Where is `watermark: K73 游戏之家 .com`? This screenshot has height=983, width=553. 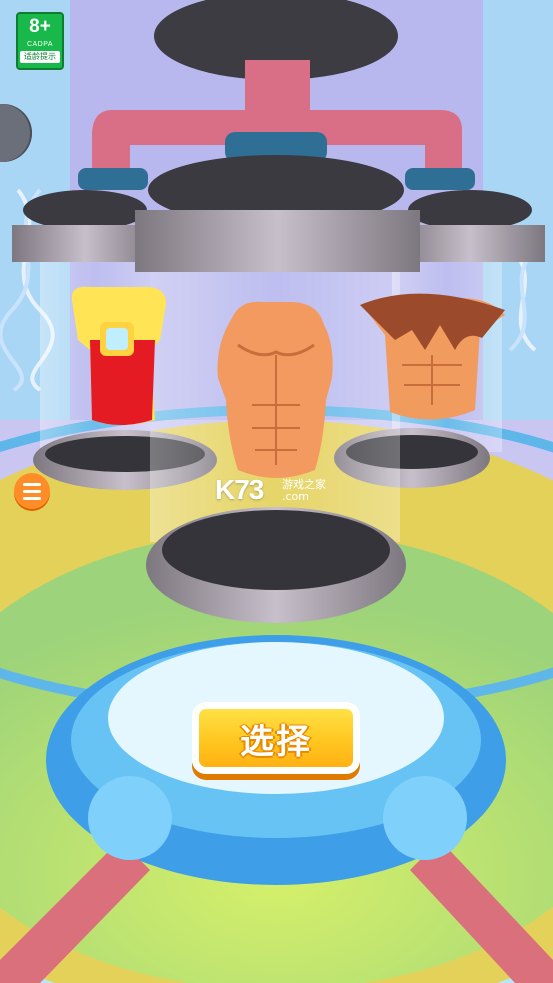 watermark: K73 游戏之家 .com is located at coordinates (270, 490).